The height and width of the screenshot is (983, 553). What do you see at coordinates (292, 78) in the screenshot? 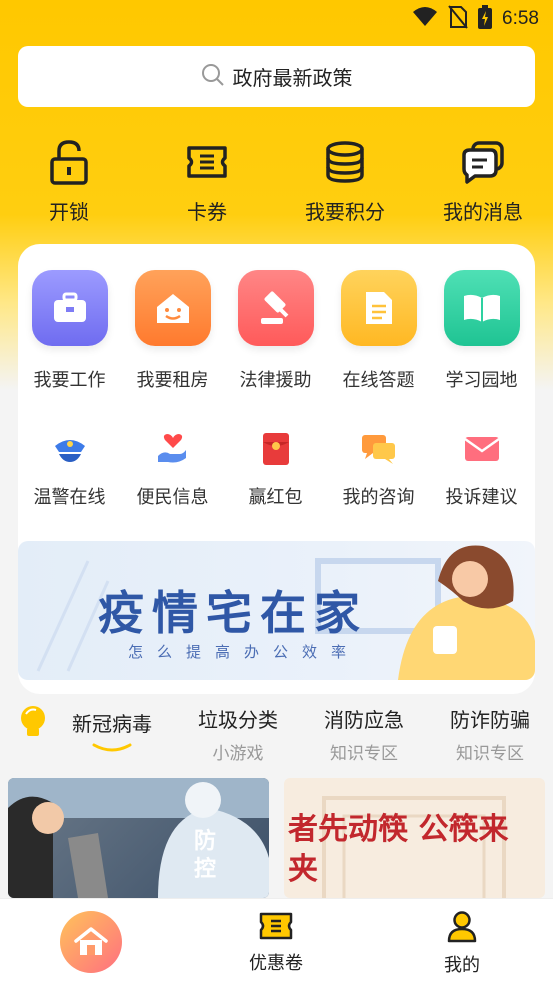
I see `search-placeholder: 政府最新政策` at bounding box center [292, 78].